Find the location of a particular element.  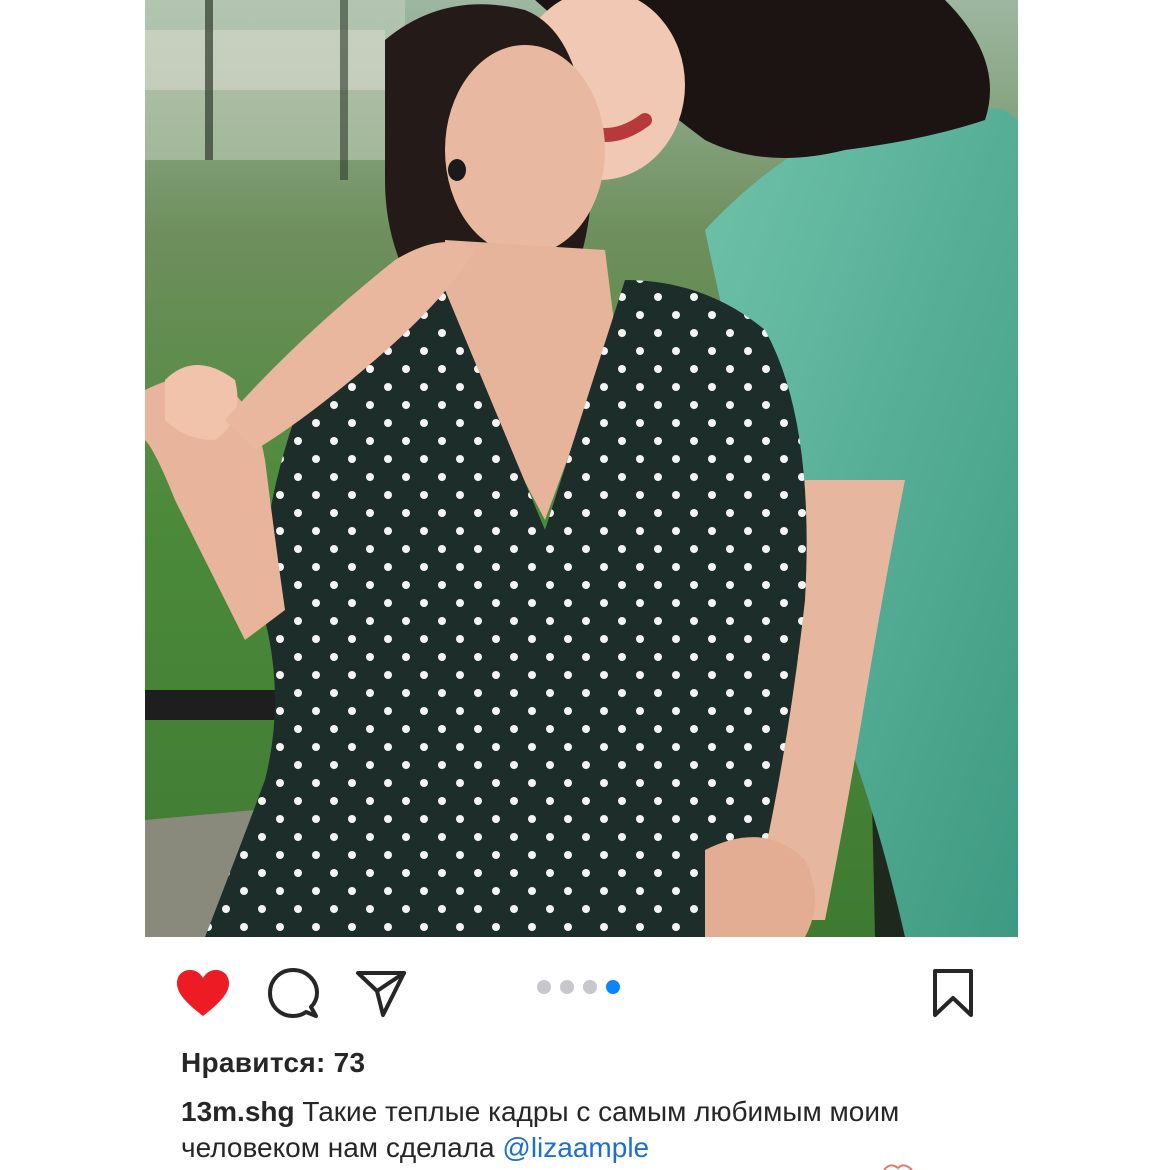

bookmark-icon is located at coordinates (953, 993).